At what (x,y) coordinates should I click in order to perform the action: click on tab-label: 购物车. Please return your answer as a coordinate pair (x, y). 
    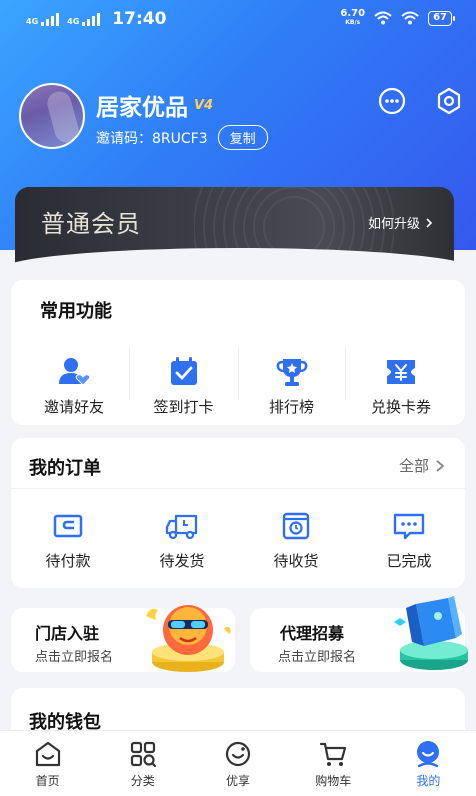
    Looking at the image, I should click on (333, 781).